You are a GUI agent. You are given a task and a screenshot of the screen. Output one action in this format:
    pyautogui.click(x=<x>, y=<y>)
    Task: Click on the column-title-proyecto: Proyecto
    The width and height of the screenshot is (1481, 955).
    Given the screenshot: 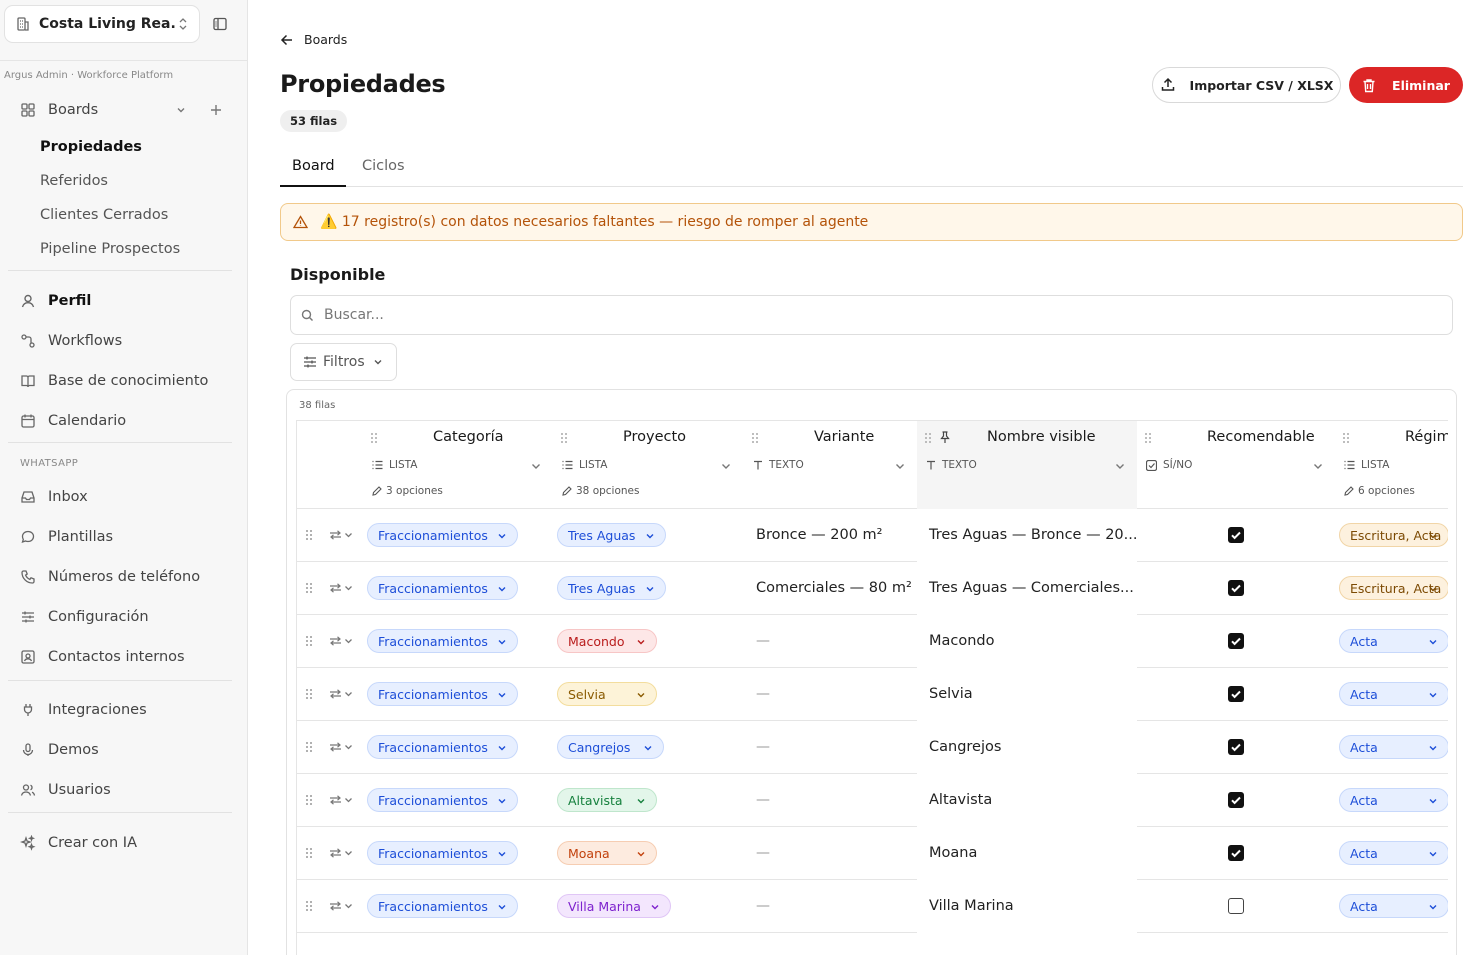 What is the action you would take?
    pyautogui.click(x=654, y=437)
    